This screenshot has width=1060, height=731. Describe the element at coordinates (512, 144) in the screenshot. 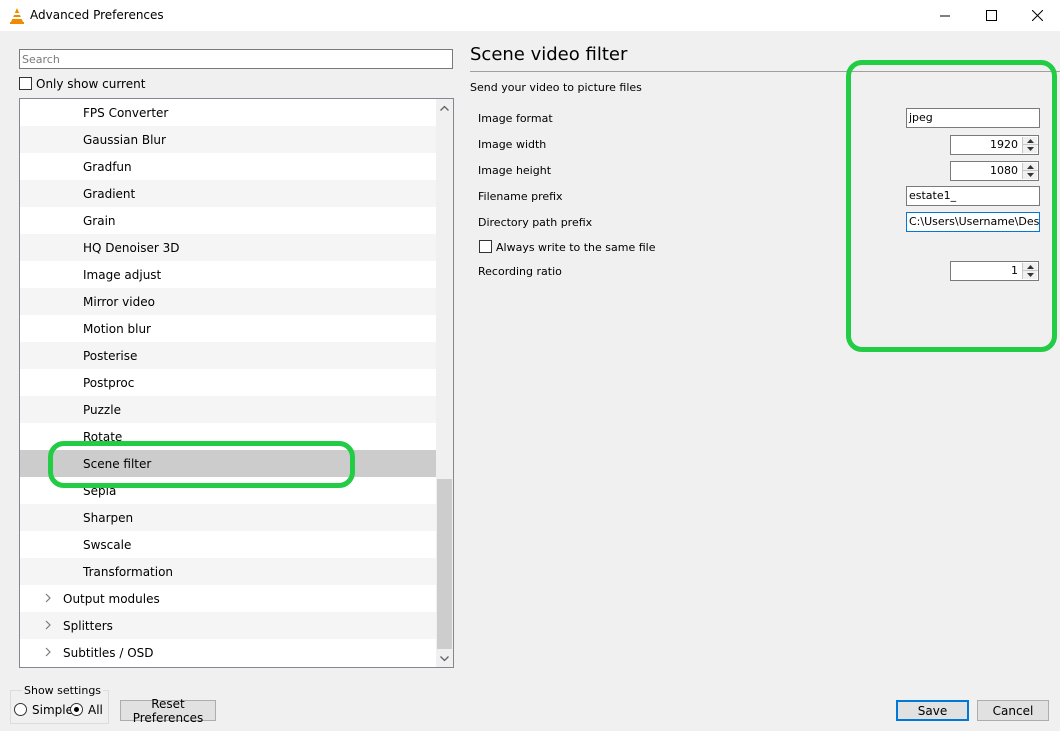

I see `image-width-label: Image width` at that location.